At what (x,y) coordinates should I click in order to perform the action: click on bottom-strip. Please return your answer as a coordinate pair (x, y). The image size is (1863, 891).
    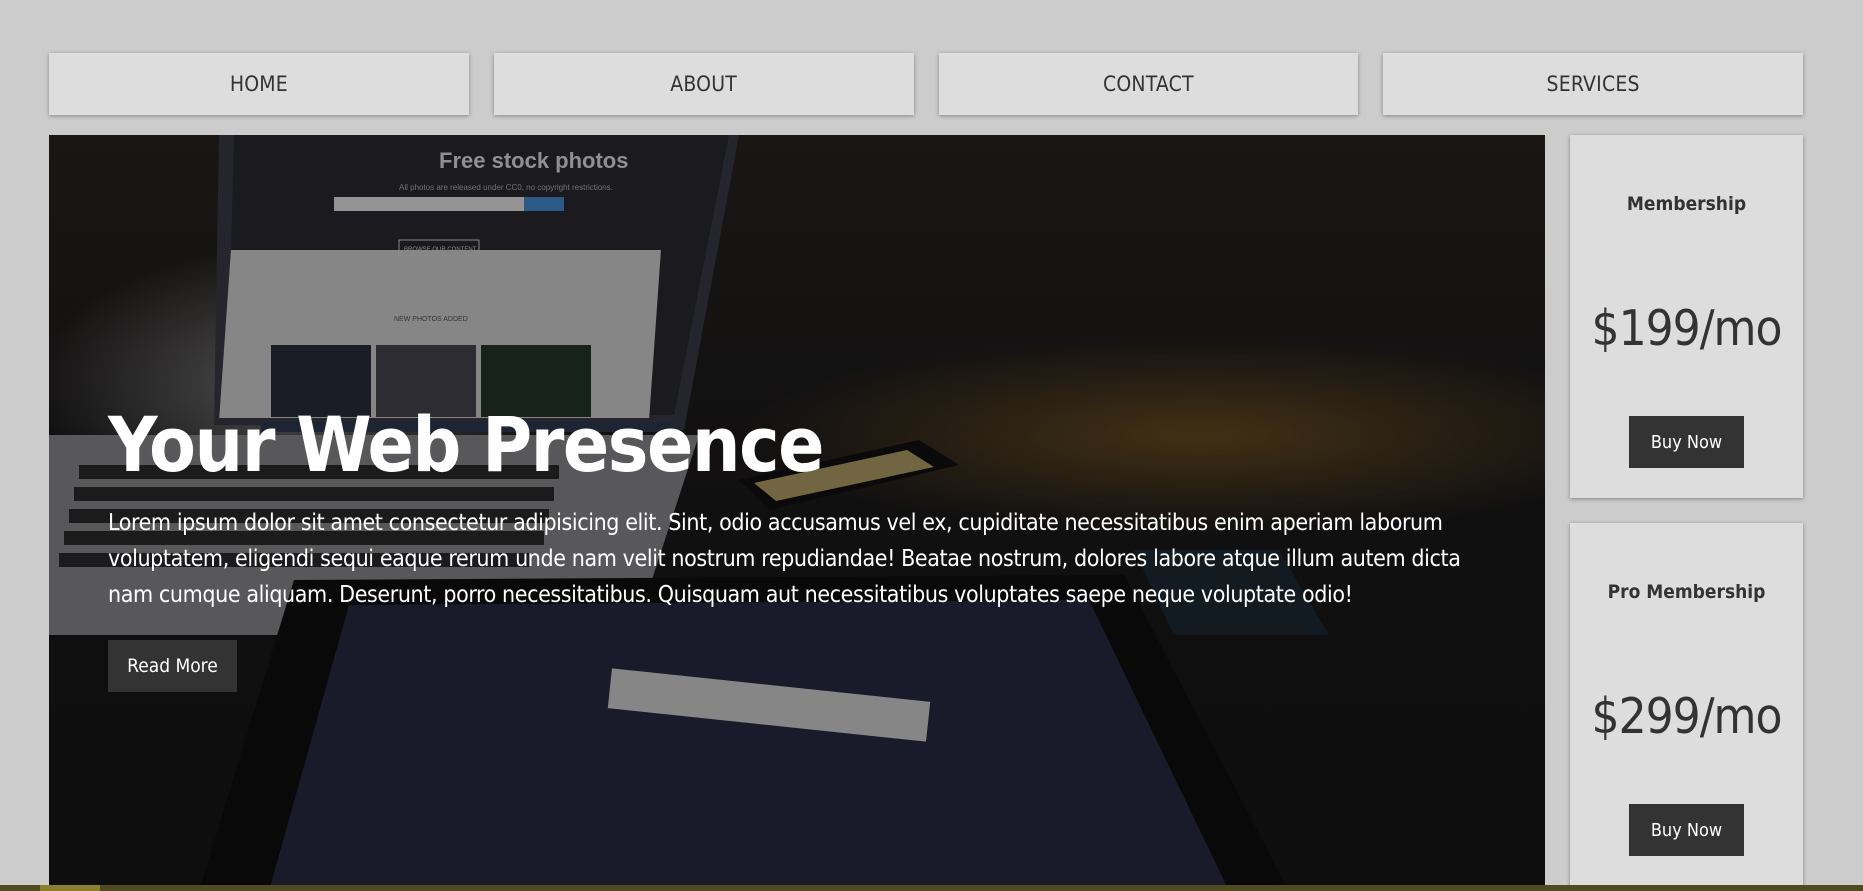
    Looking at the image, I should click on (931, 888).